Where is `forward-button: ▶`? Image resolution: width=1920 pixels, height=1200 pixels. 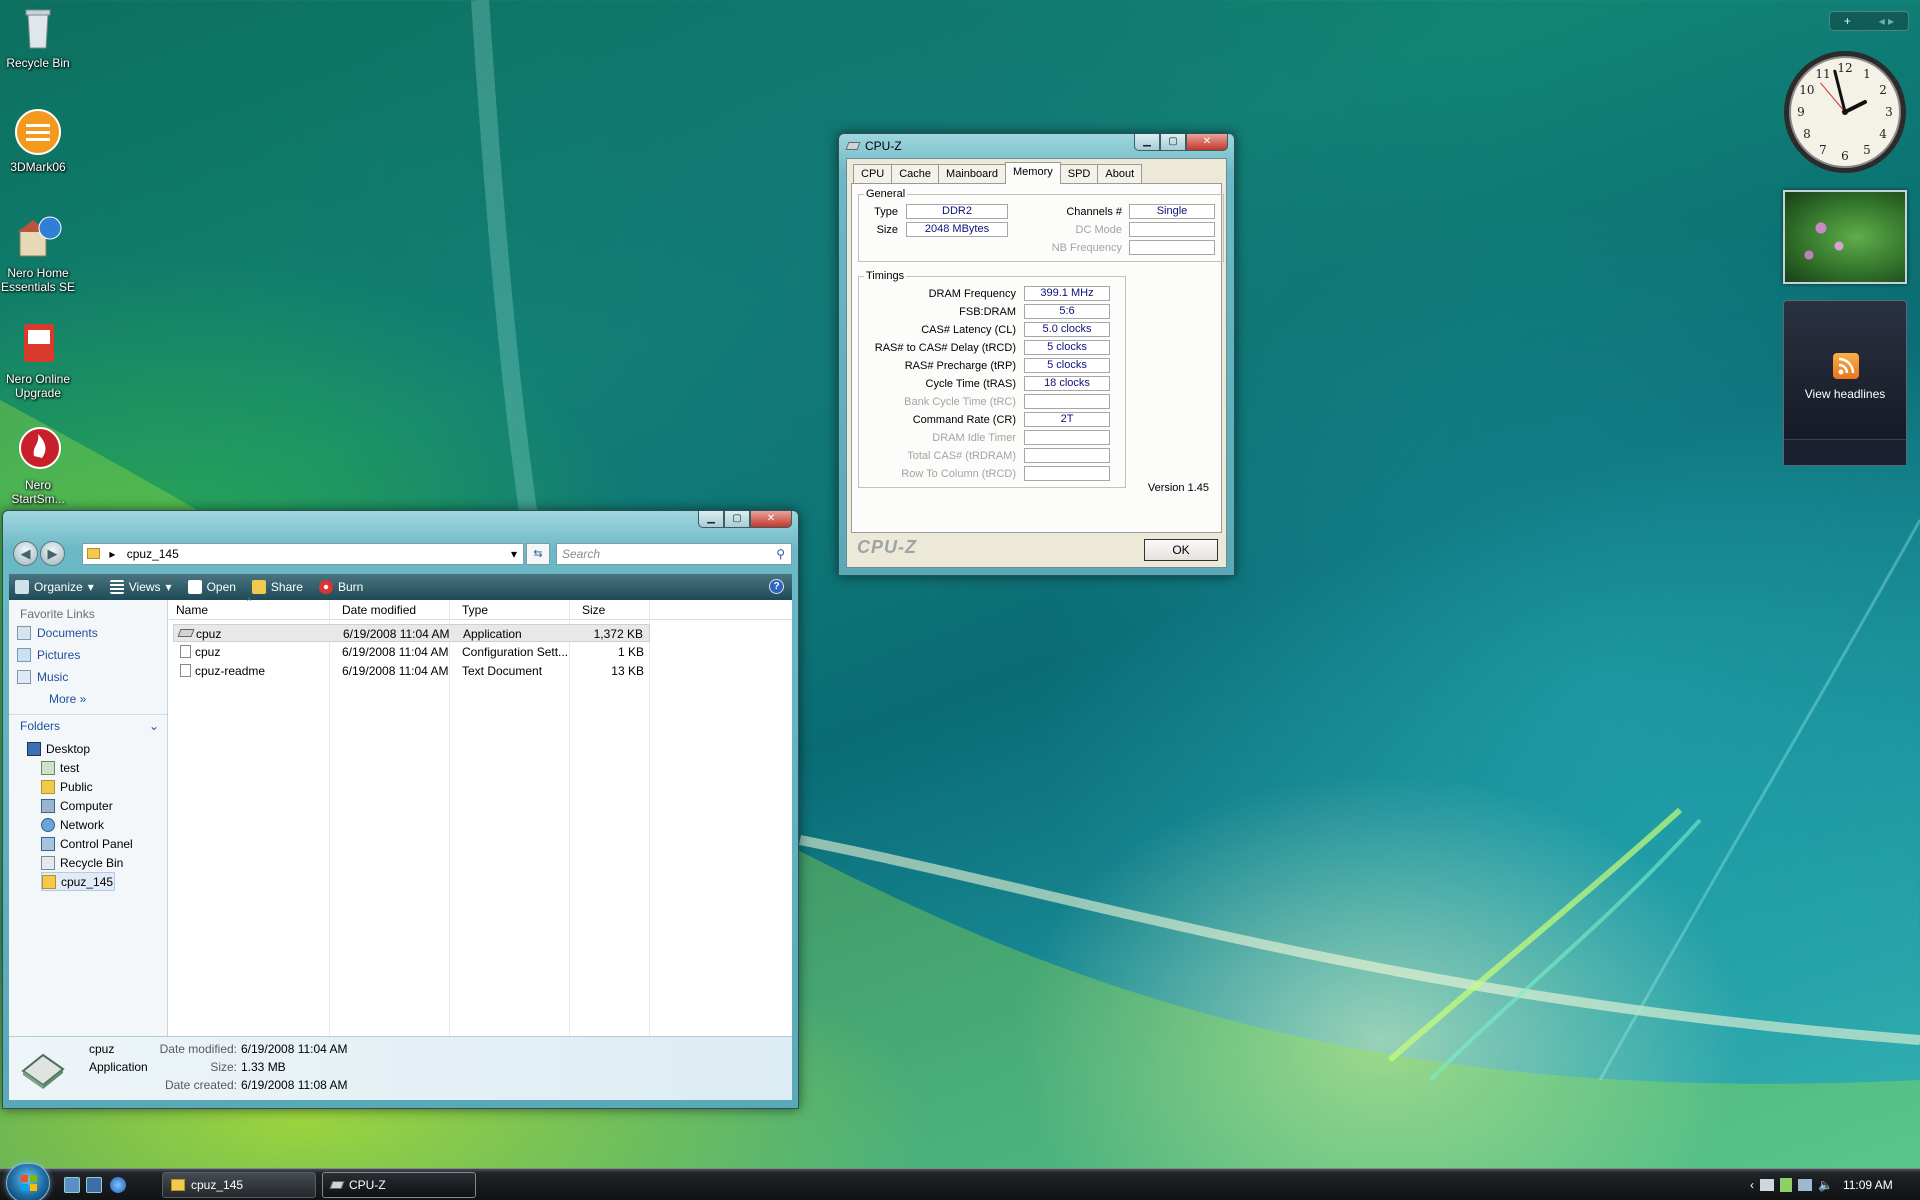 forward-button: ▶ is located at coordinates (52, 553).